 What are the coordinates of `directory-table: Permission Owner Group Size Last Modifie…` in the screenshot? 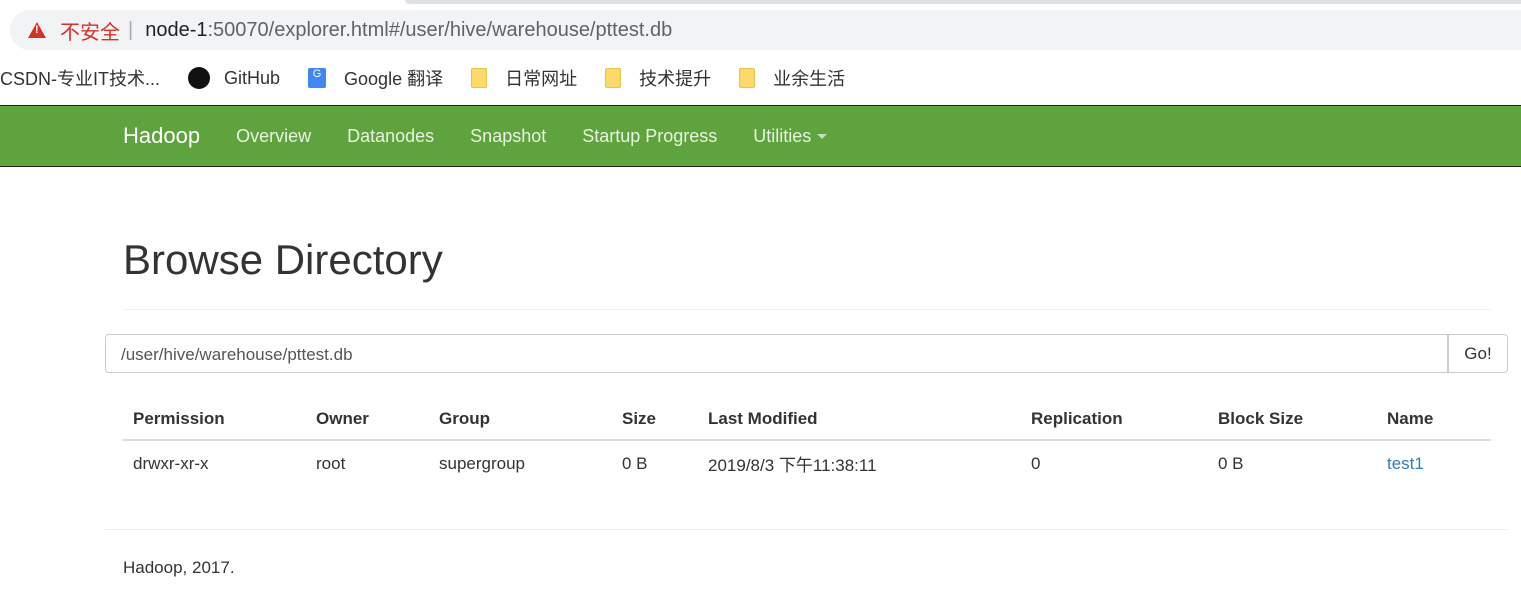 It's located at (807, 442).